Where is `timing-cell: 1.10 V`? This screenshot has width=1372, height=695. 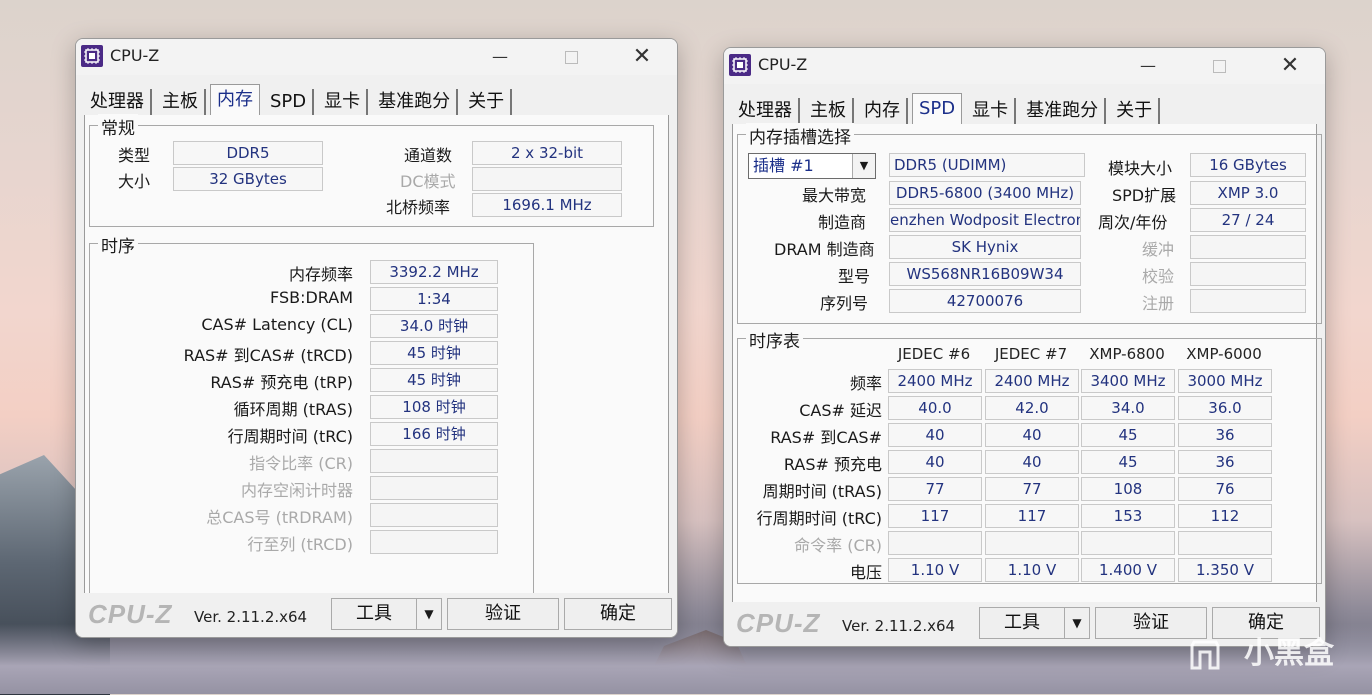 timing-cell: 1.10 V is located at coordinates (1032, 570).